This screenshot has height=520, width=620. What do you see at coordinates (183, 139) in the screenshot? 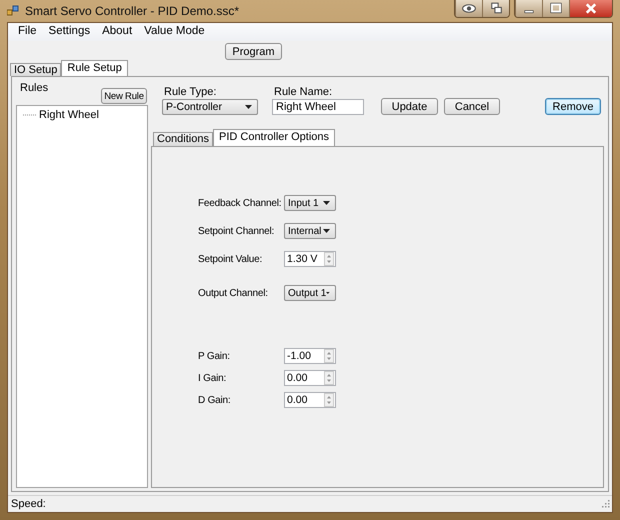
I see `tab: Conditions` at bounding box center [183, 139].